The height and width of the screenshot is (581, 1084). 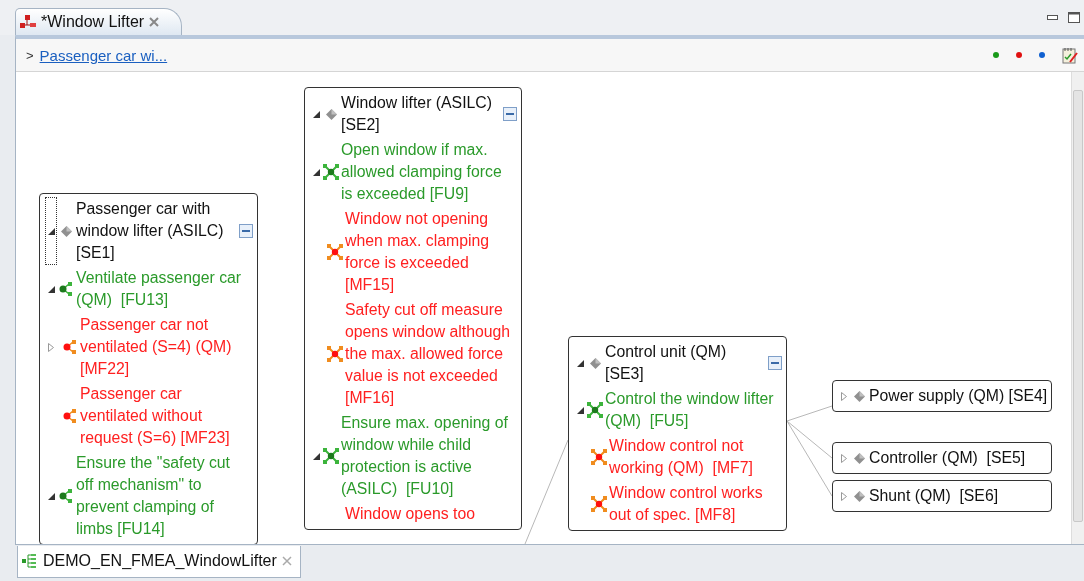 What do you see at coordinates (1052, 17) in the screenshot?
I see `minimize-icon` at bounding box center [1052, 17].